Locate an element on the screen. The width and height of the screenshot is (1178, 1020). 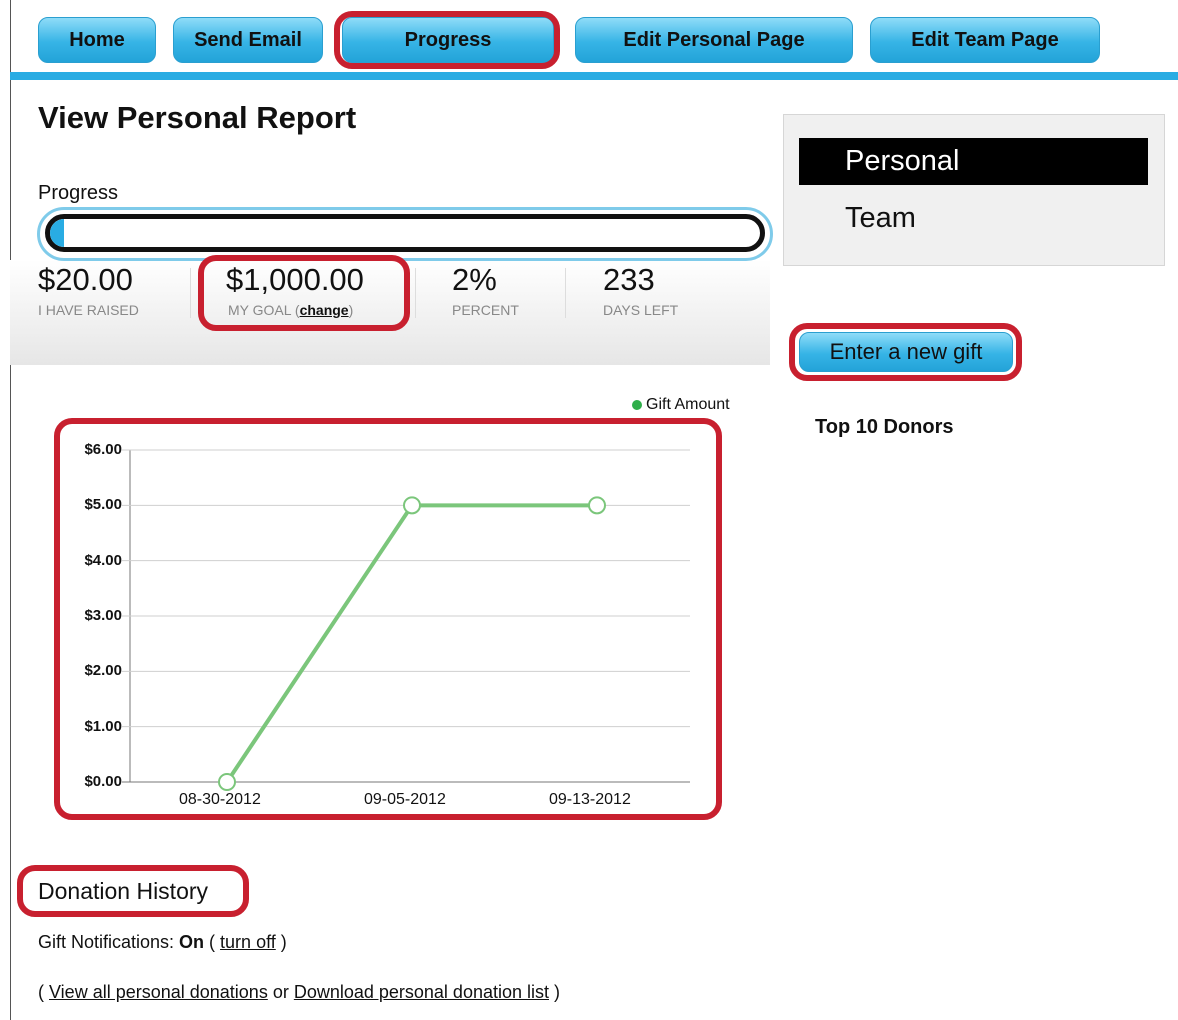
links-close: ) is located at coordinates (554, 992).